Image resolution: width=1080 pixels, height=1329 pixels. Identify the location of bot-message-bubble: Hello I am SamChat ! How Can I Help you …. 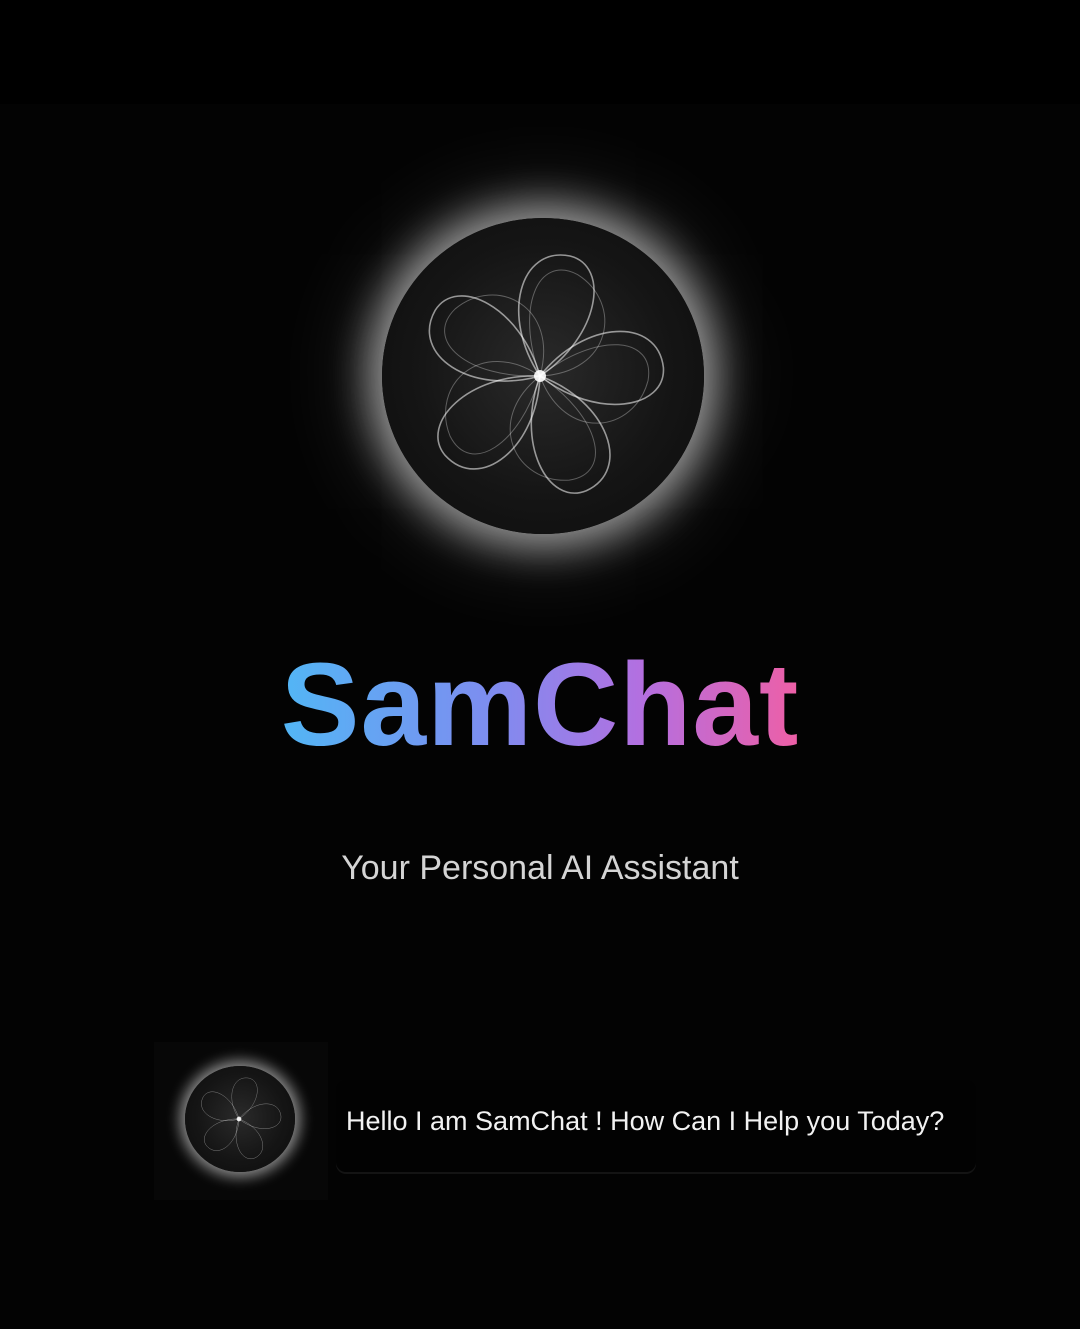
(656, 1126).